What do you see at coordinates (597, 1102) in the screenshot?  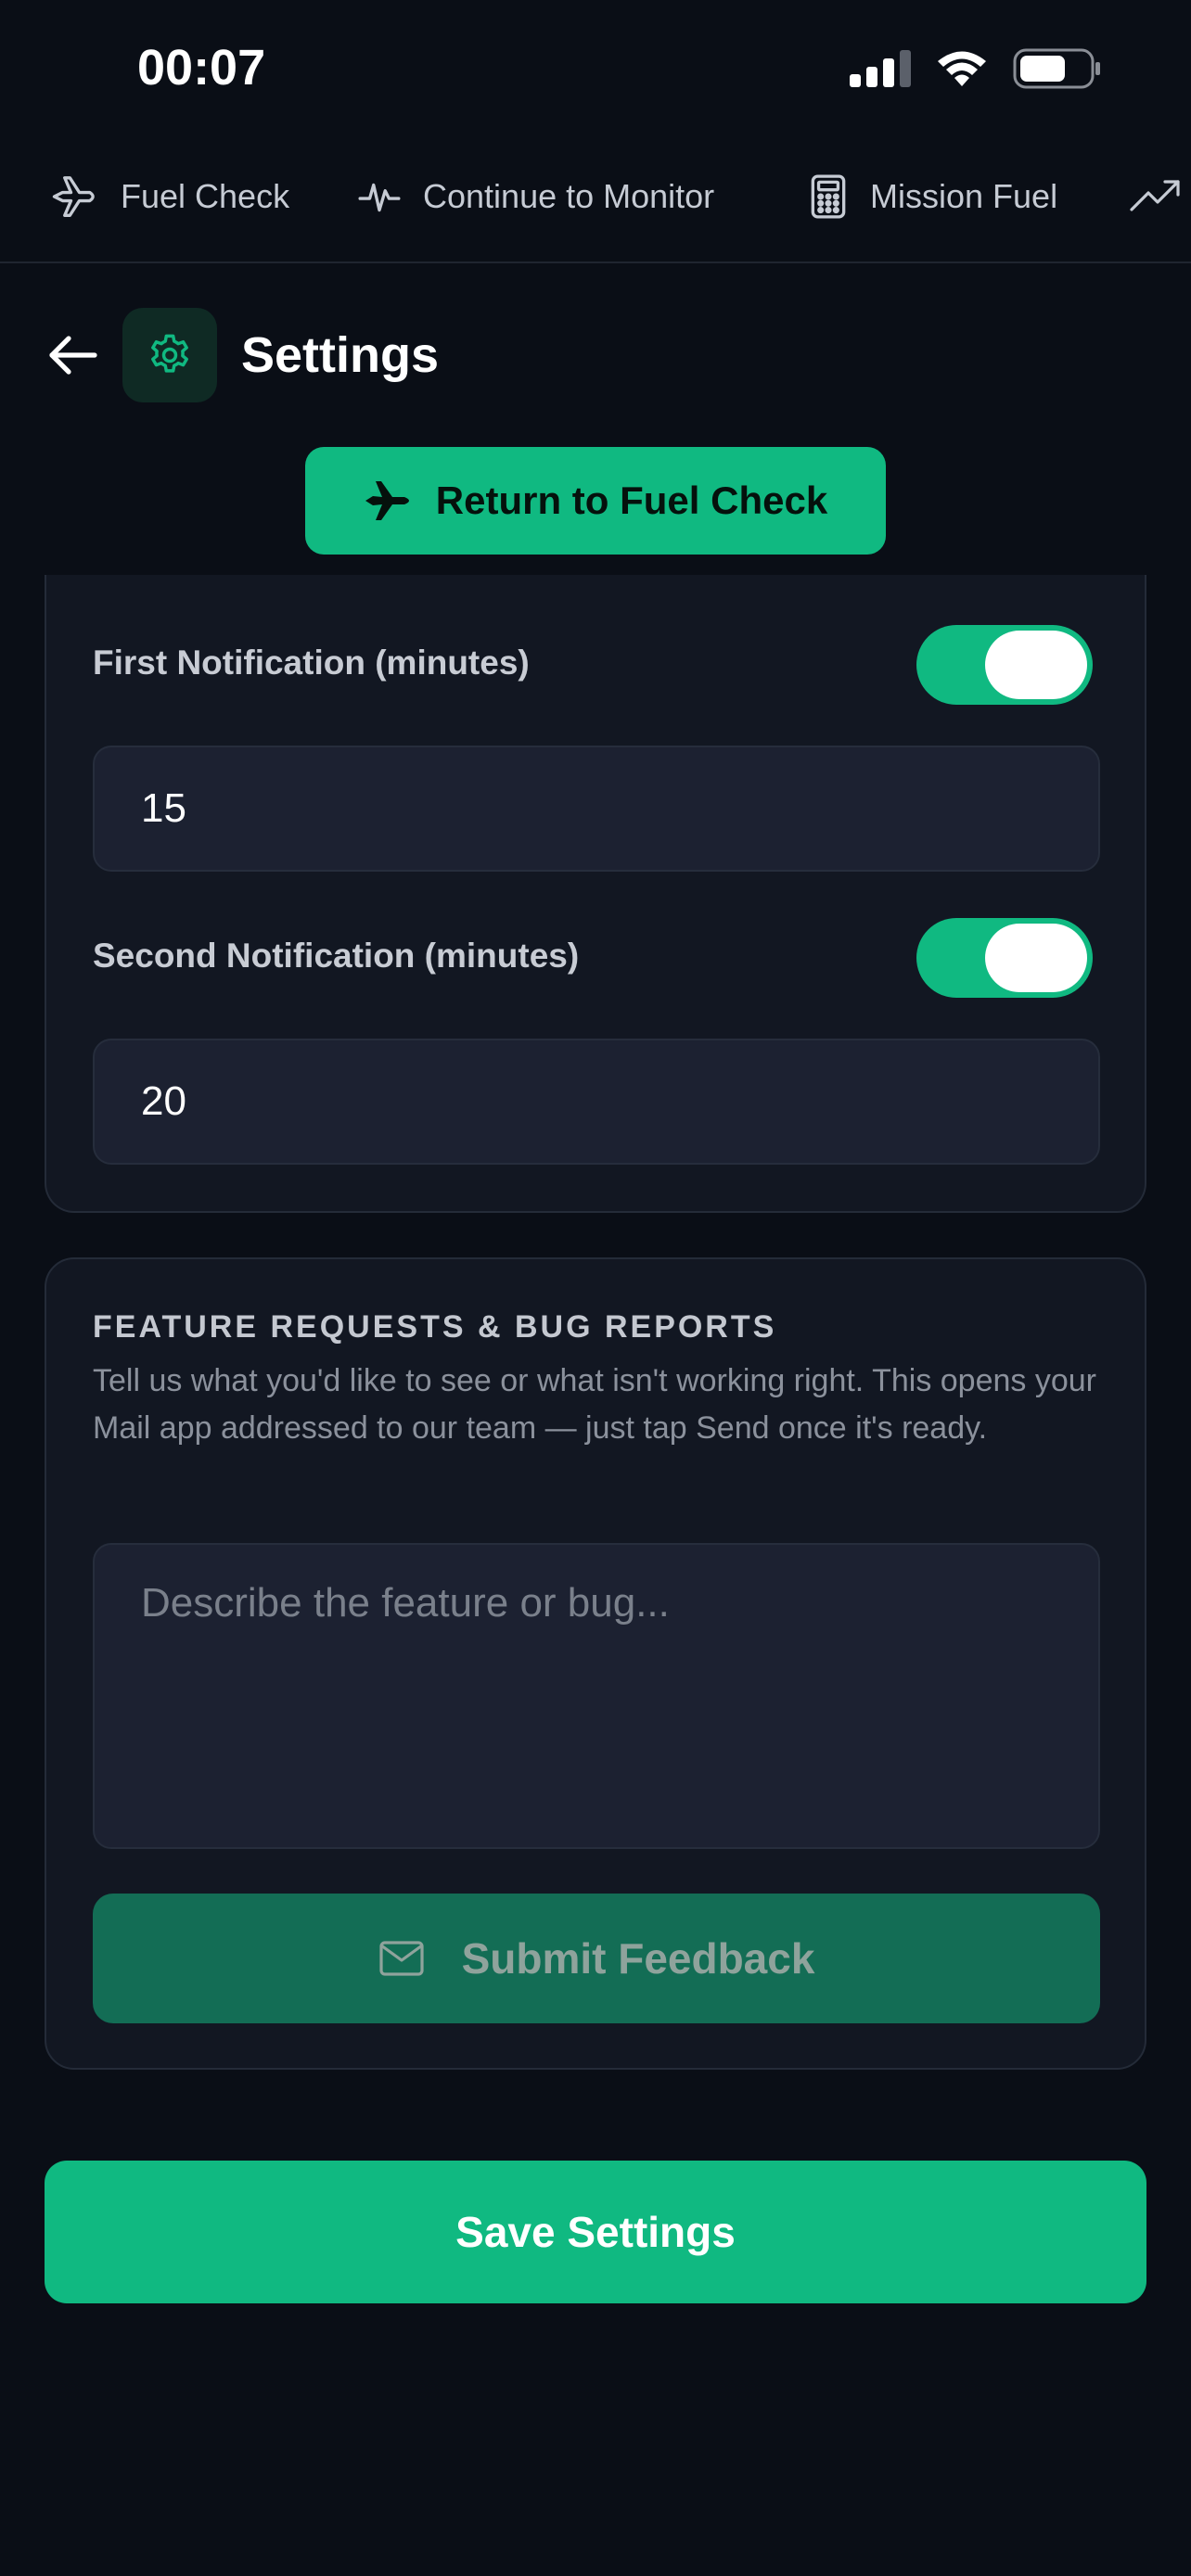 I see `second-notification-input: 20` at bounding box center [597, 1102].